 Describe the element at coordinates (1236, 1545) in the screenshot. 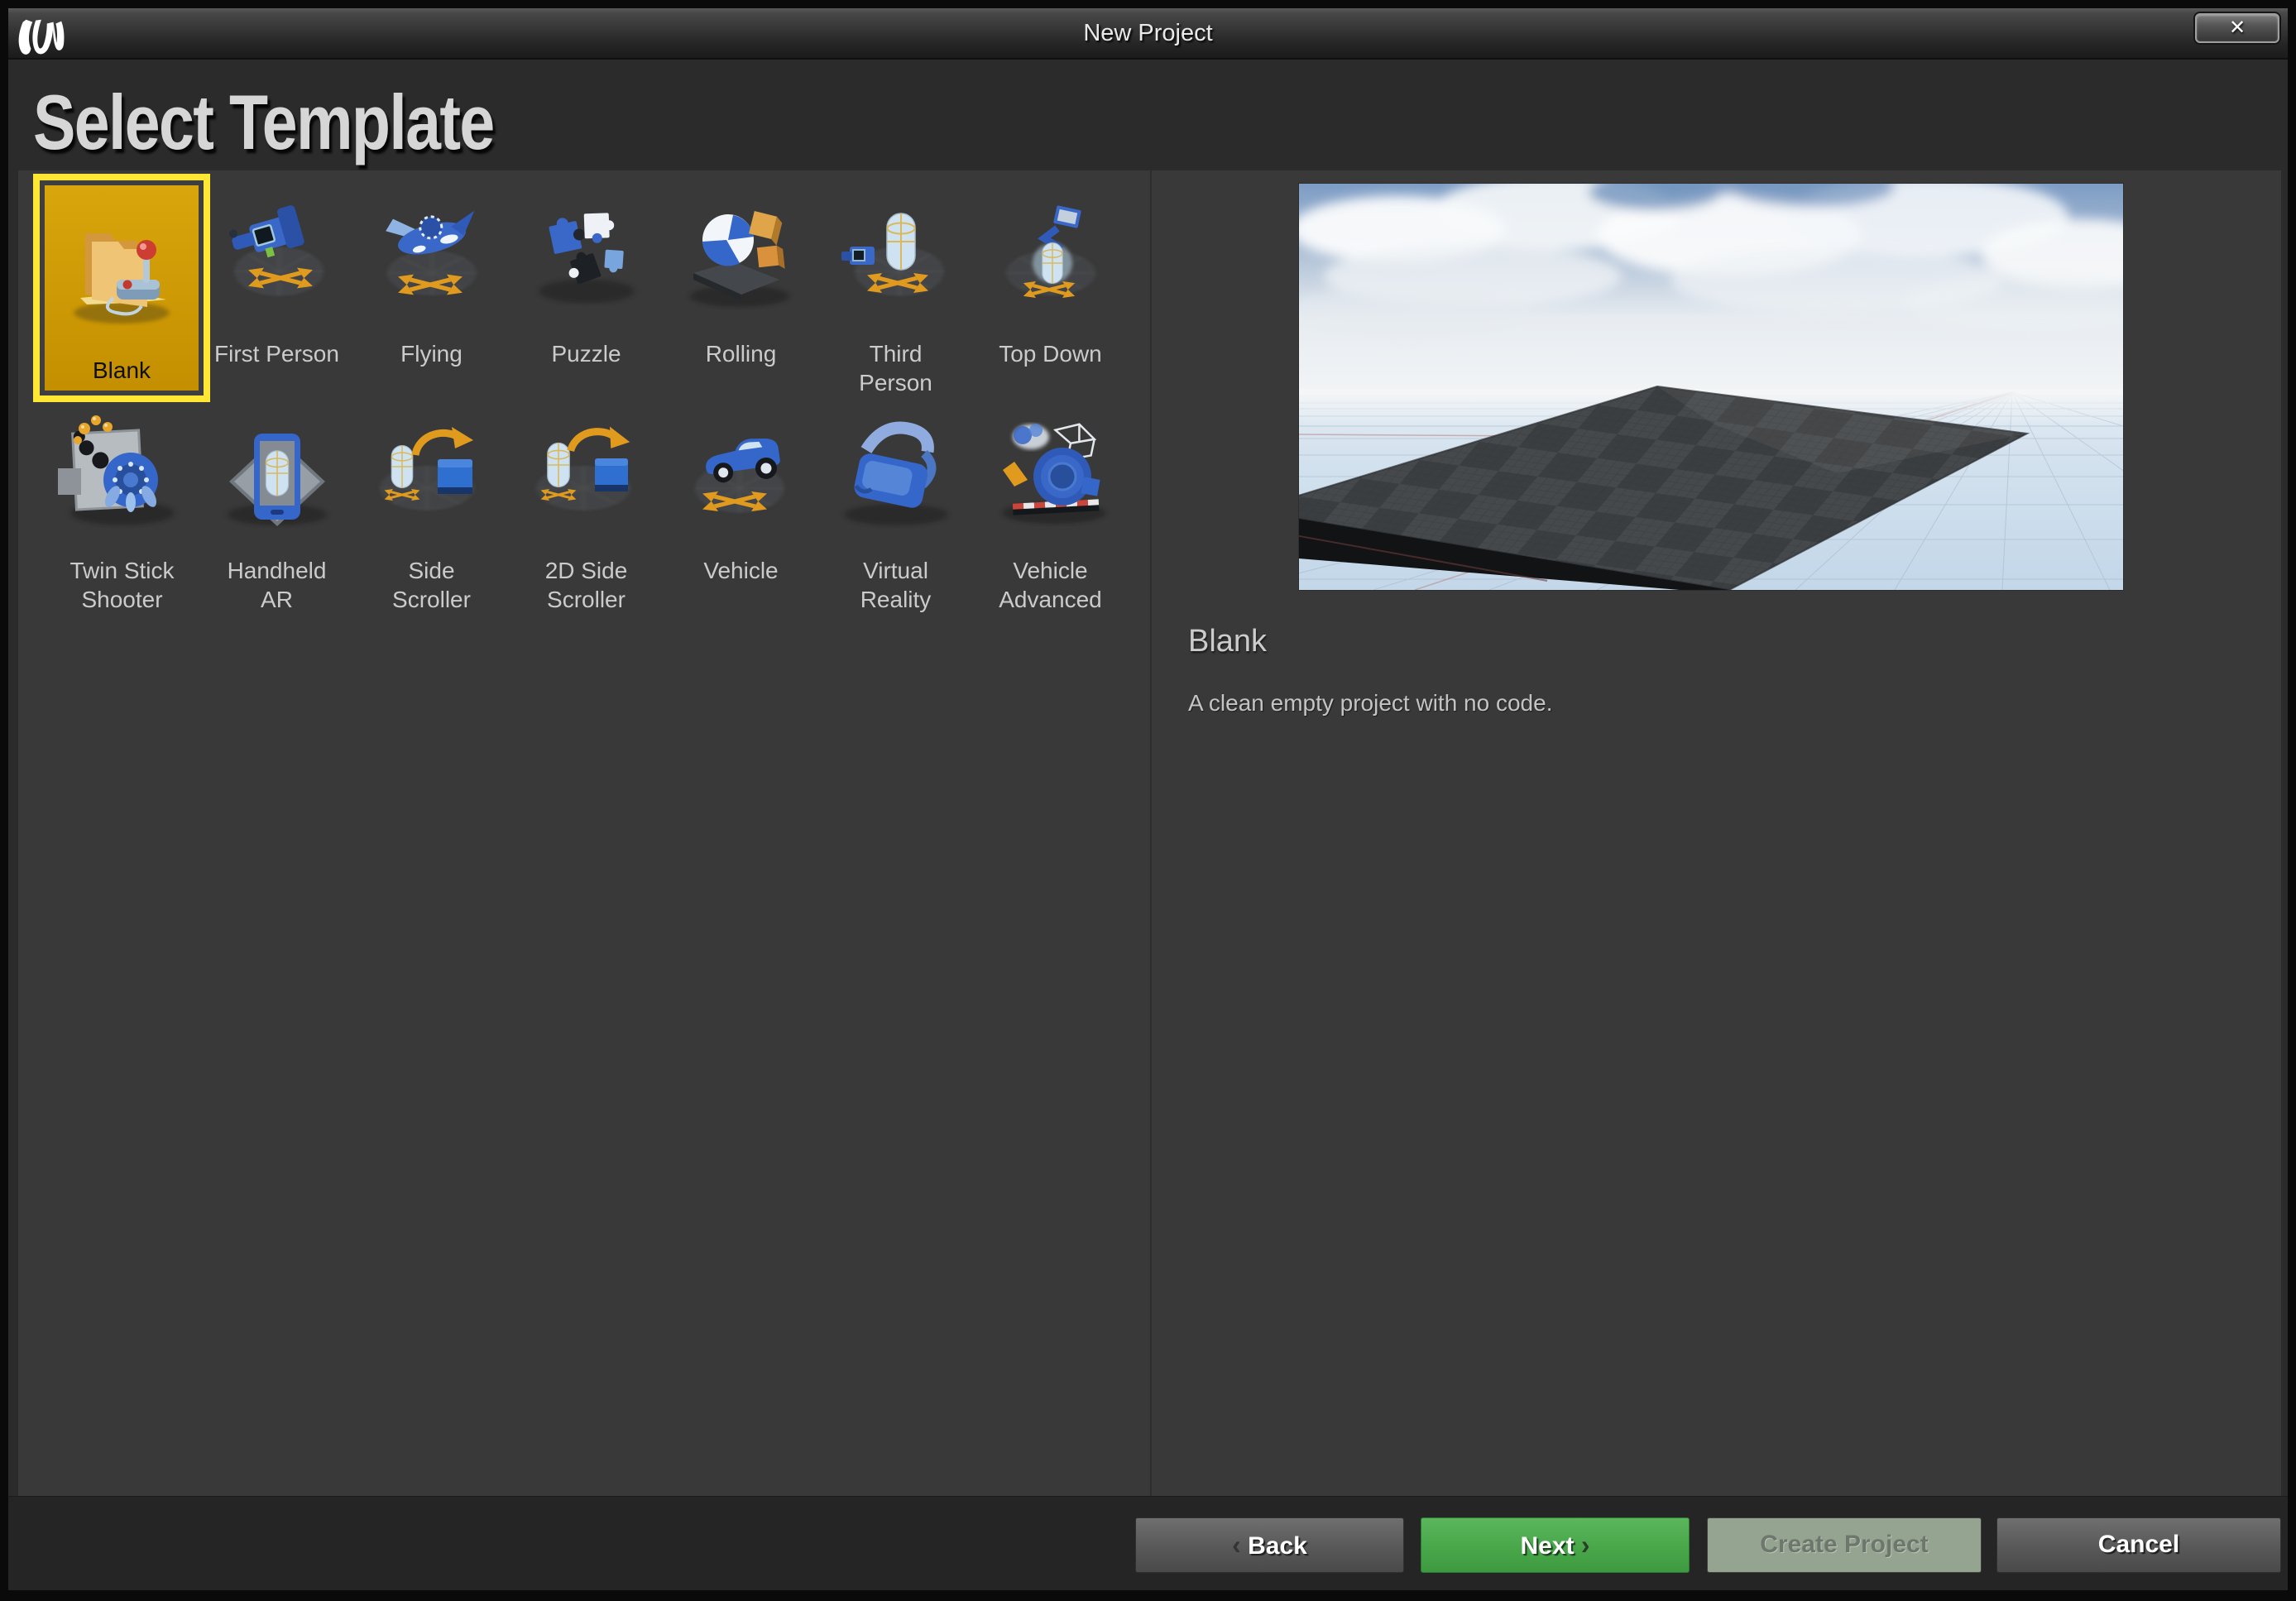

I see `chevron-left-icon: ‹` at that location.